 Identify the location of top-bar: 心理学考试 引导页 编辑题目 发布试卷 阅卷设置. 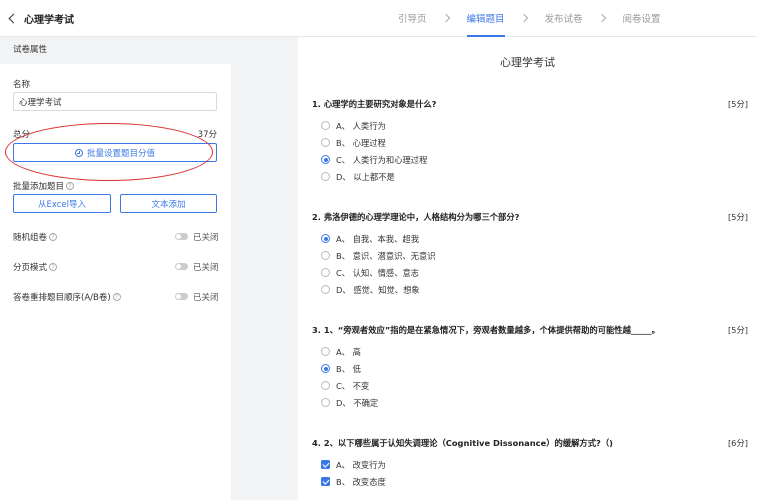
(378, 18).